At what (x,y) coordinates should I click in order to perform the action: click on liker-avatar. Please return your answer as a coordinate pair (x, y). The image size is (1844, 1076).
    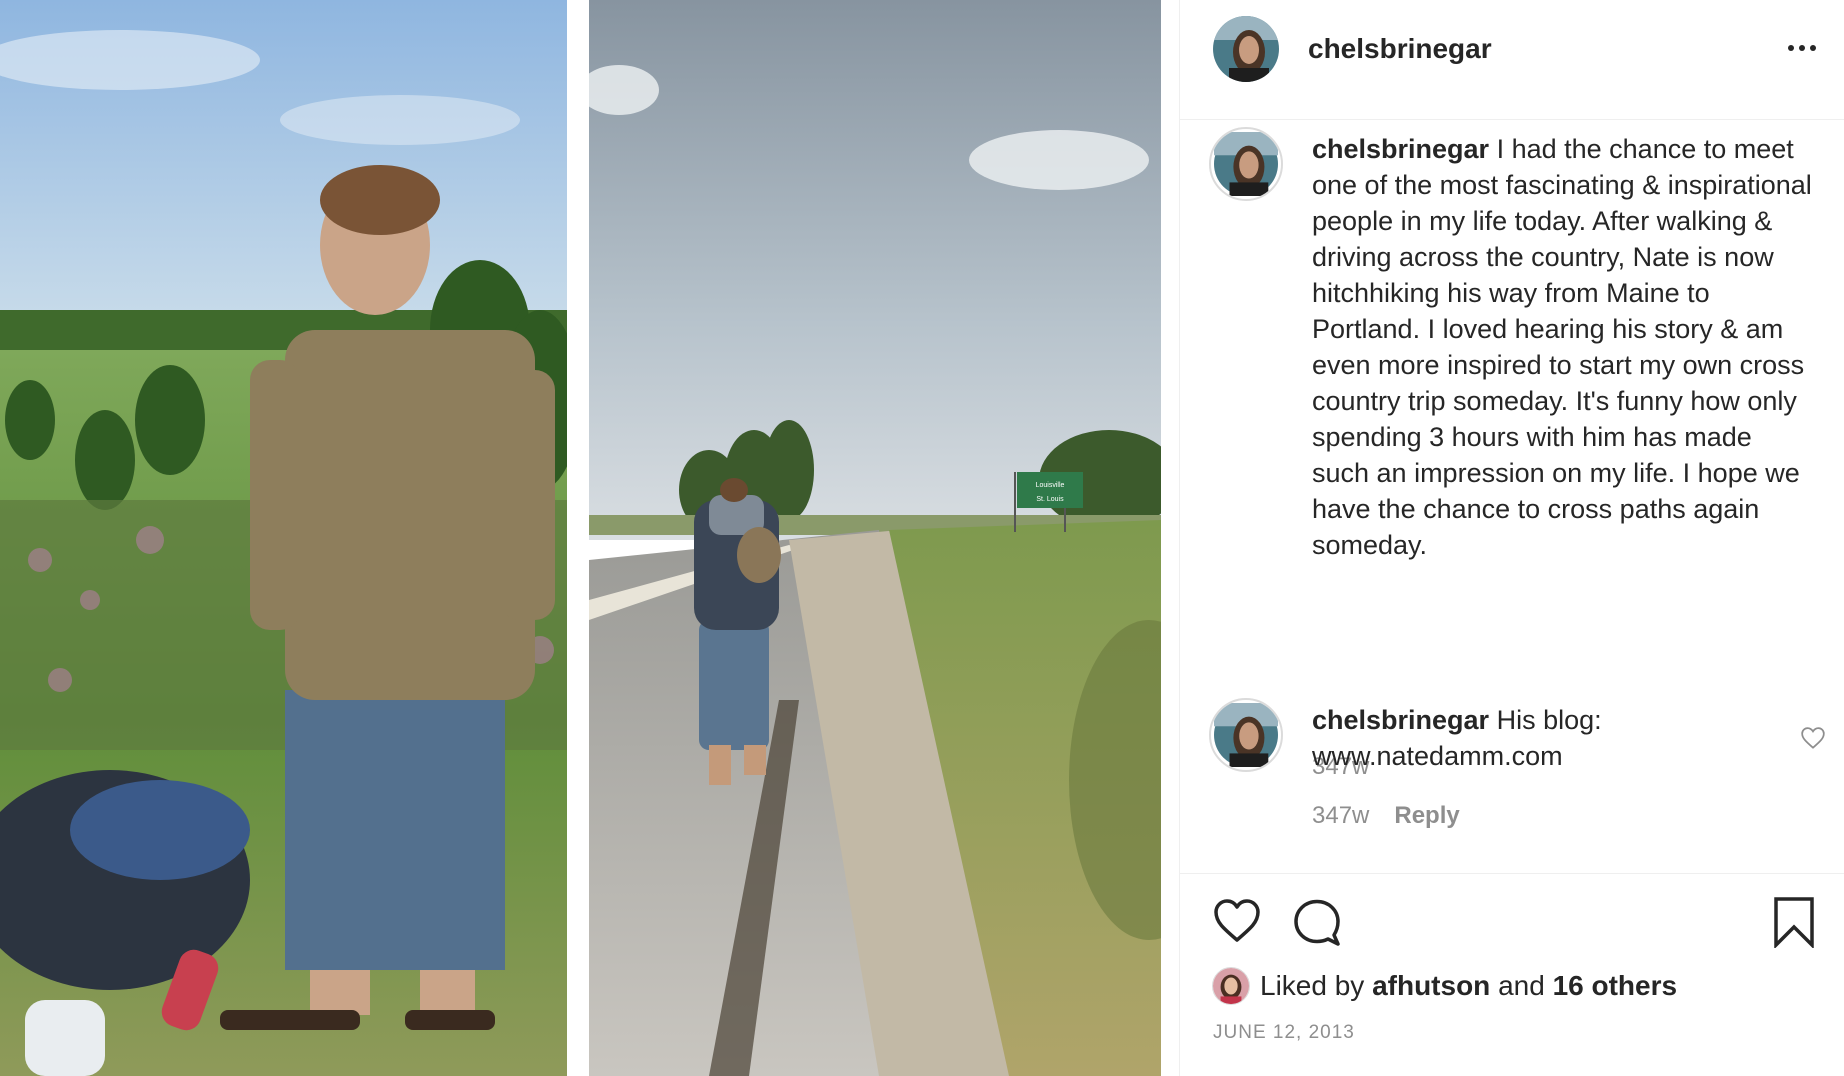
    Looking at the image, I should click on (1231, 986).